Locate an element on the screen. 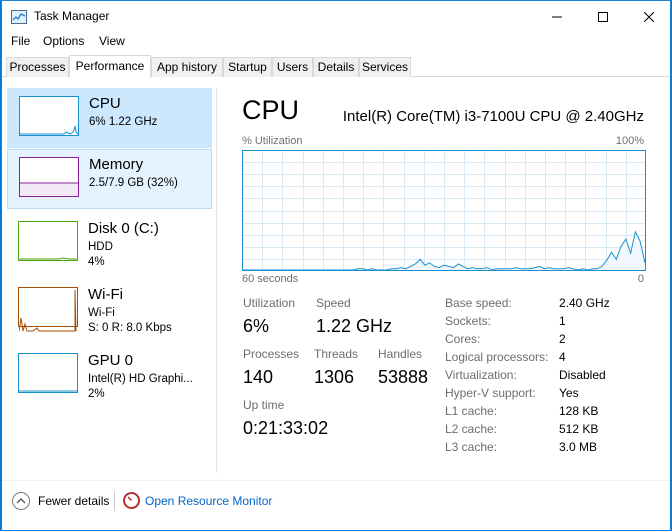 Image resolution: width=672 pixels, height=531 pixels. graph-y-min: 0 is located at coordinates (640, 279).